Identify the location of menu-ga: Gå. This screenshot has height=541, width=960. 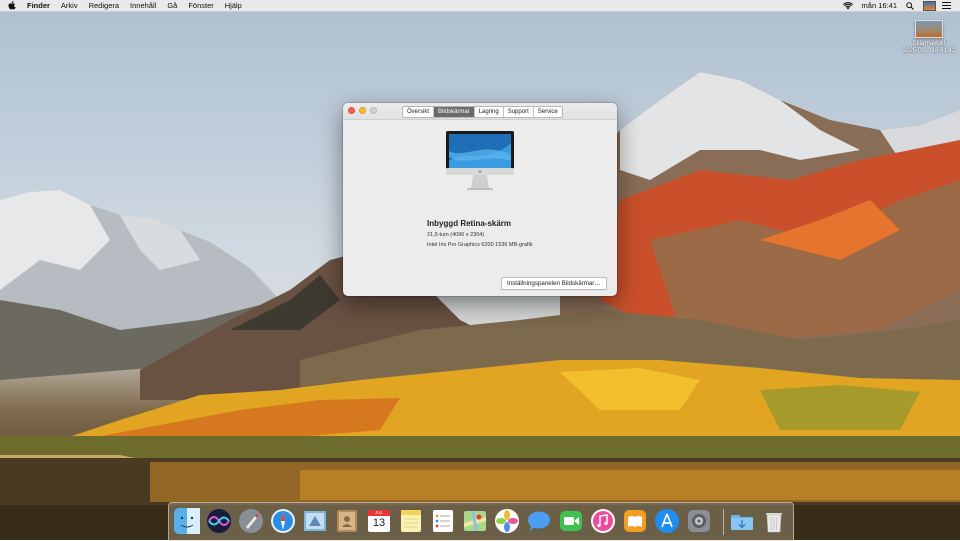
(172, 5).